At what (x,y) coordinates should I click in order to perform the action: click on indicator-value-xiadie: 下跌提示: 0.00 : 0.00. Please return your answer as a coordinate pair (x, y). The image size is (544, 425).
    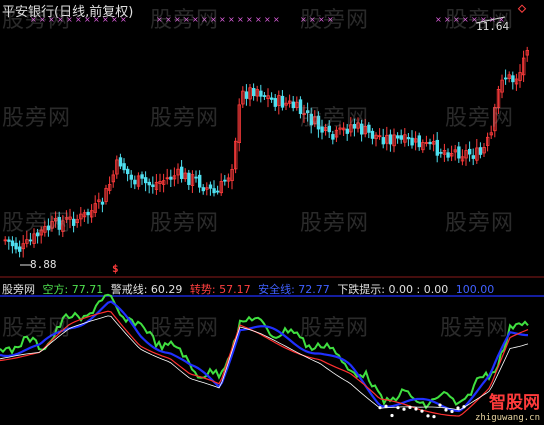
    Looking at the image, I should click on (393, 289).